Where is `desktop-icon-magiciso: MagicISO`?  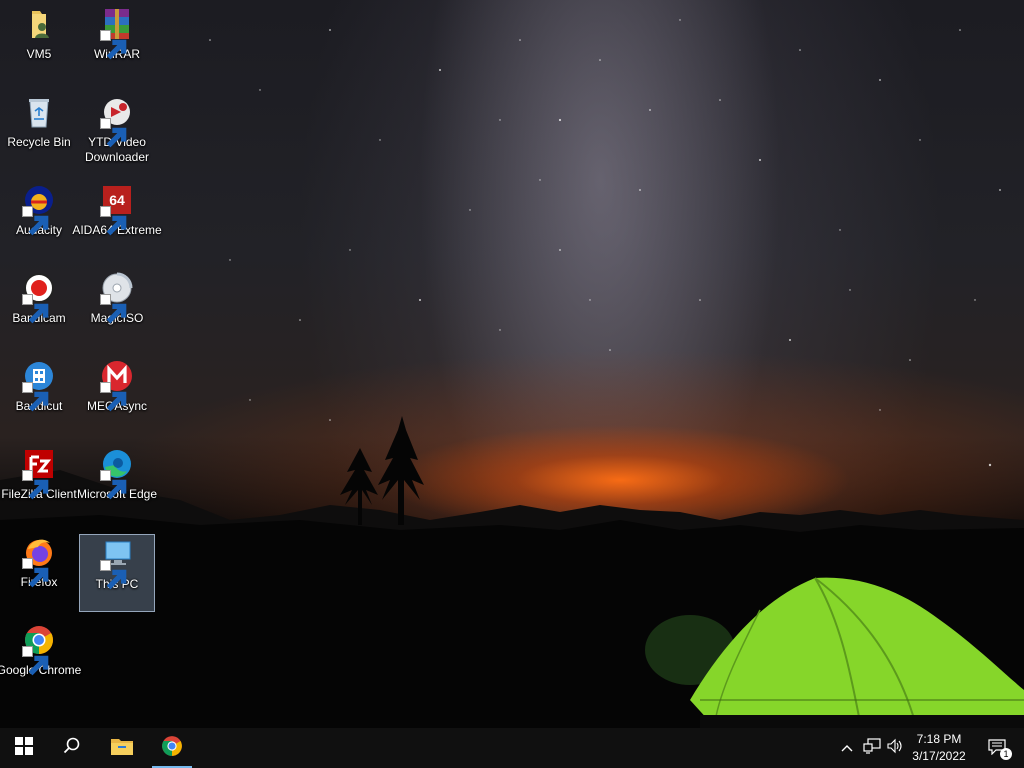 desktop-icon-magiciso: MagicISO is located at coordinates (117, 307).